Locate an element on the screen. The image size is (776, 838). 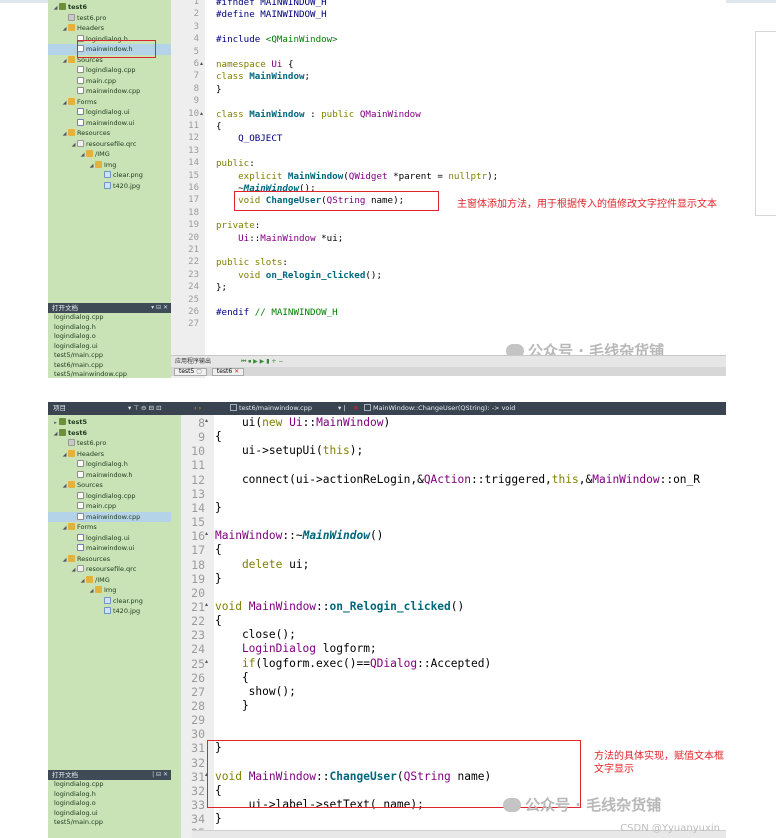
open-document-item: test6/main.cpp is located at coordinates (109, 366).